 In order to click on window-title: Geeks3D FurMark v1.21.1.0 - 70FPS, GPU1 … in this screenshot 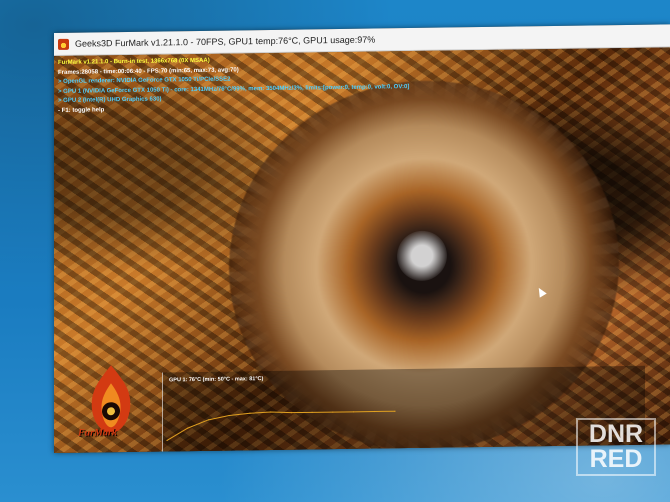, I will do `click(225, 41)`.